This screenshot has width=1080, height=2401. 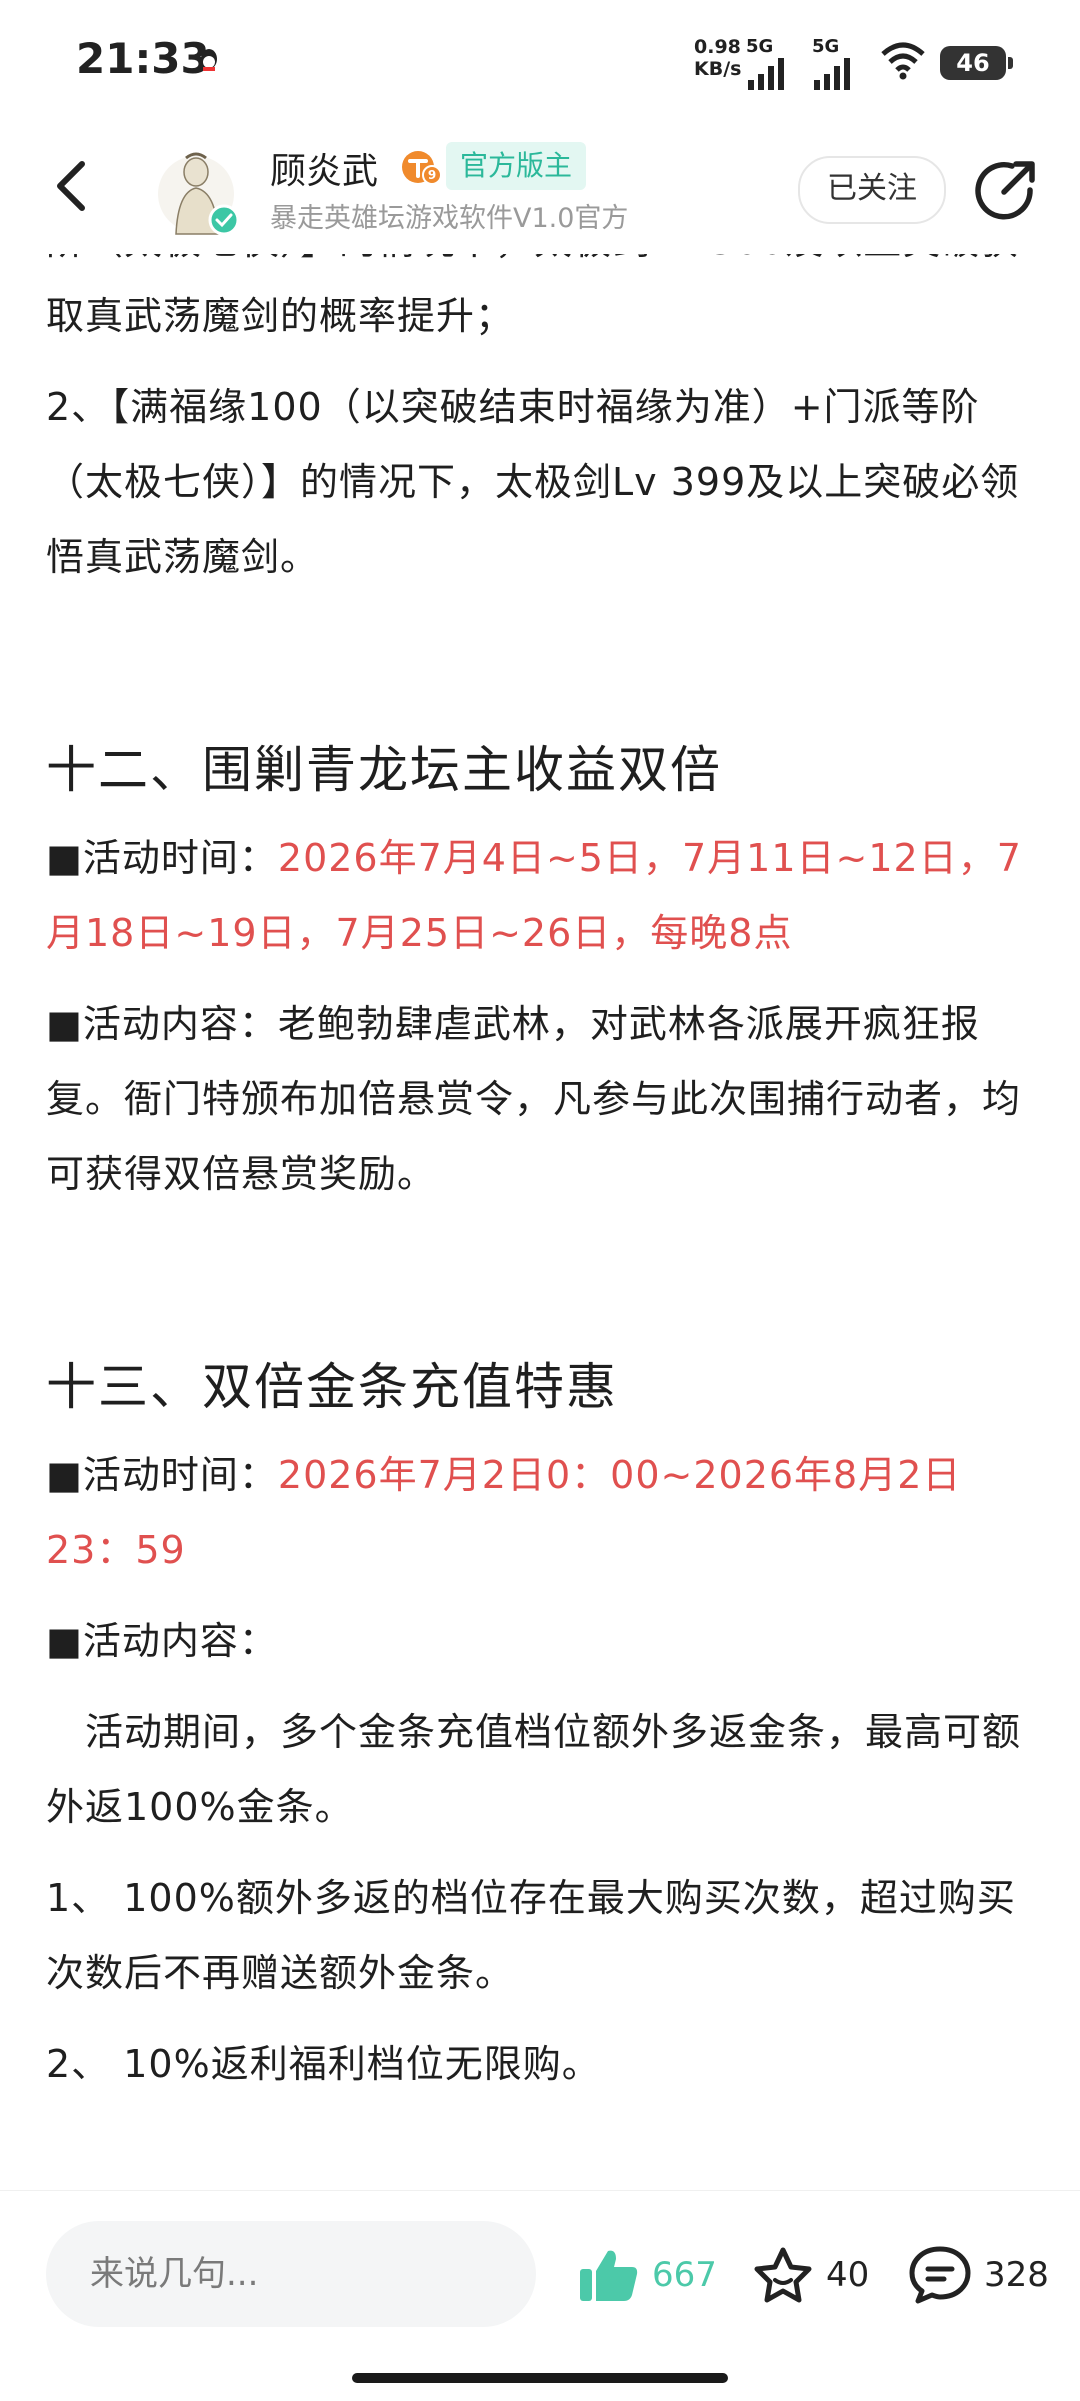 What do you see at coordinates (432, 175) in the screenshot?
I see `level-number: 9` at bounding box center [432, 175].